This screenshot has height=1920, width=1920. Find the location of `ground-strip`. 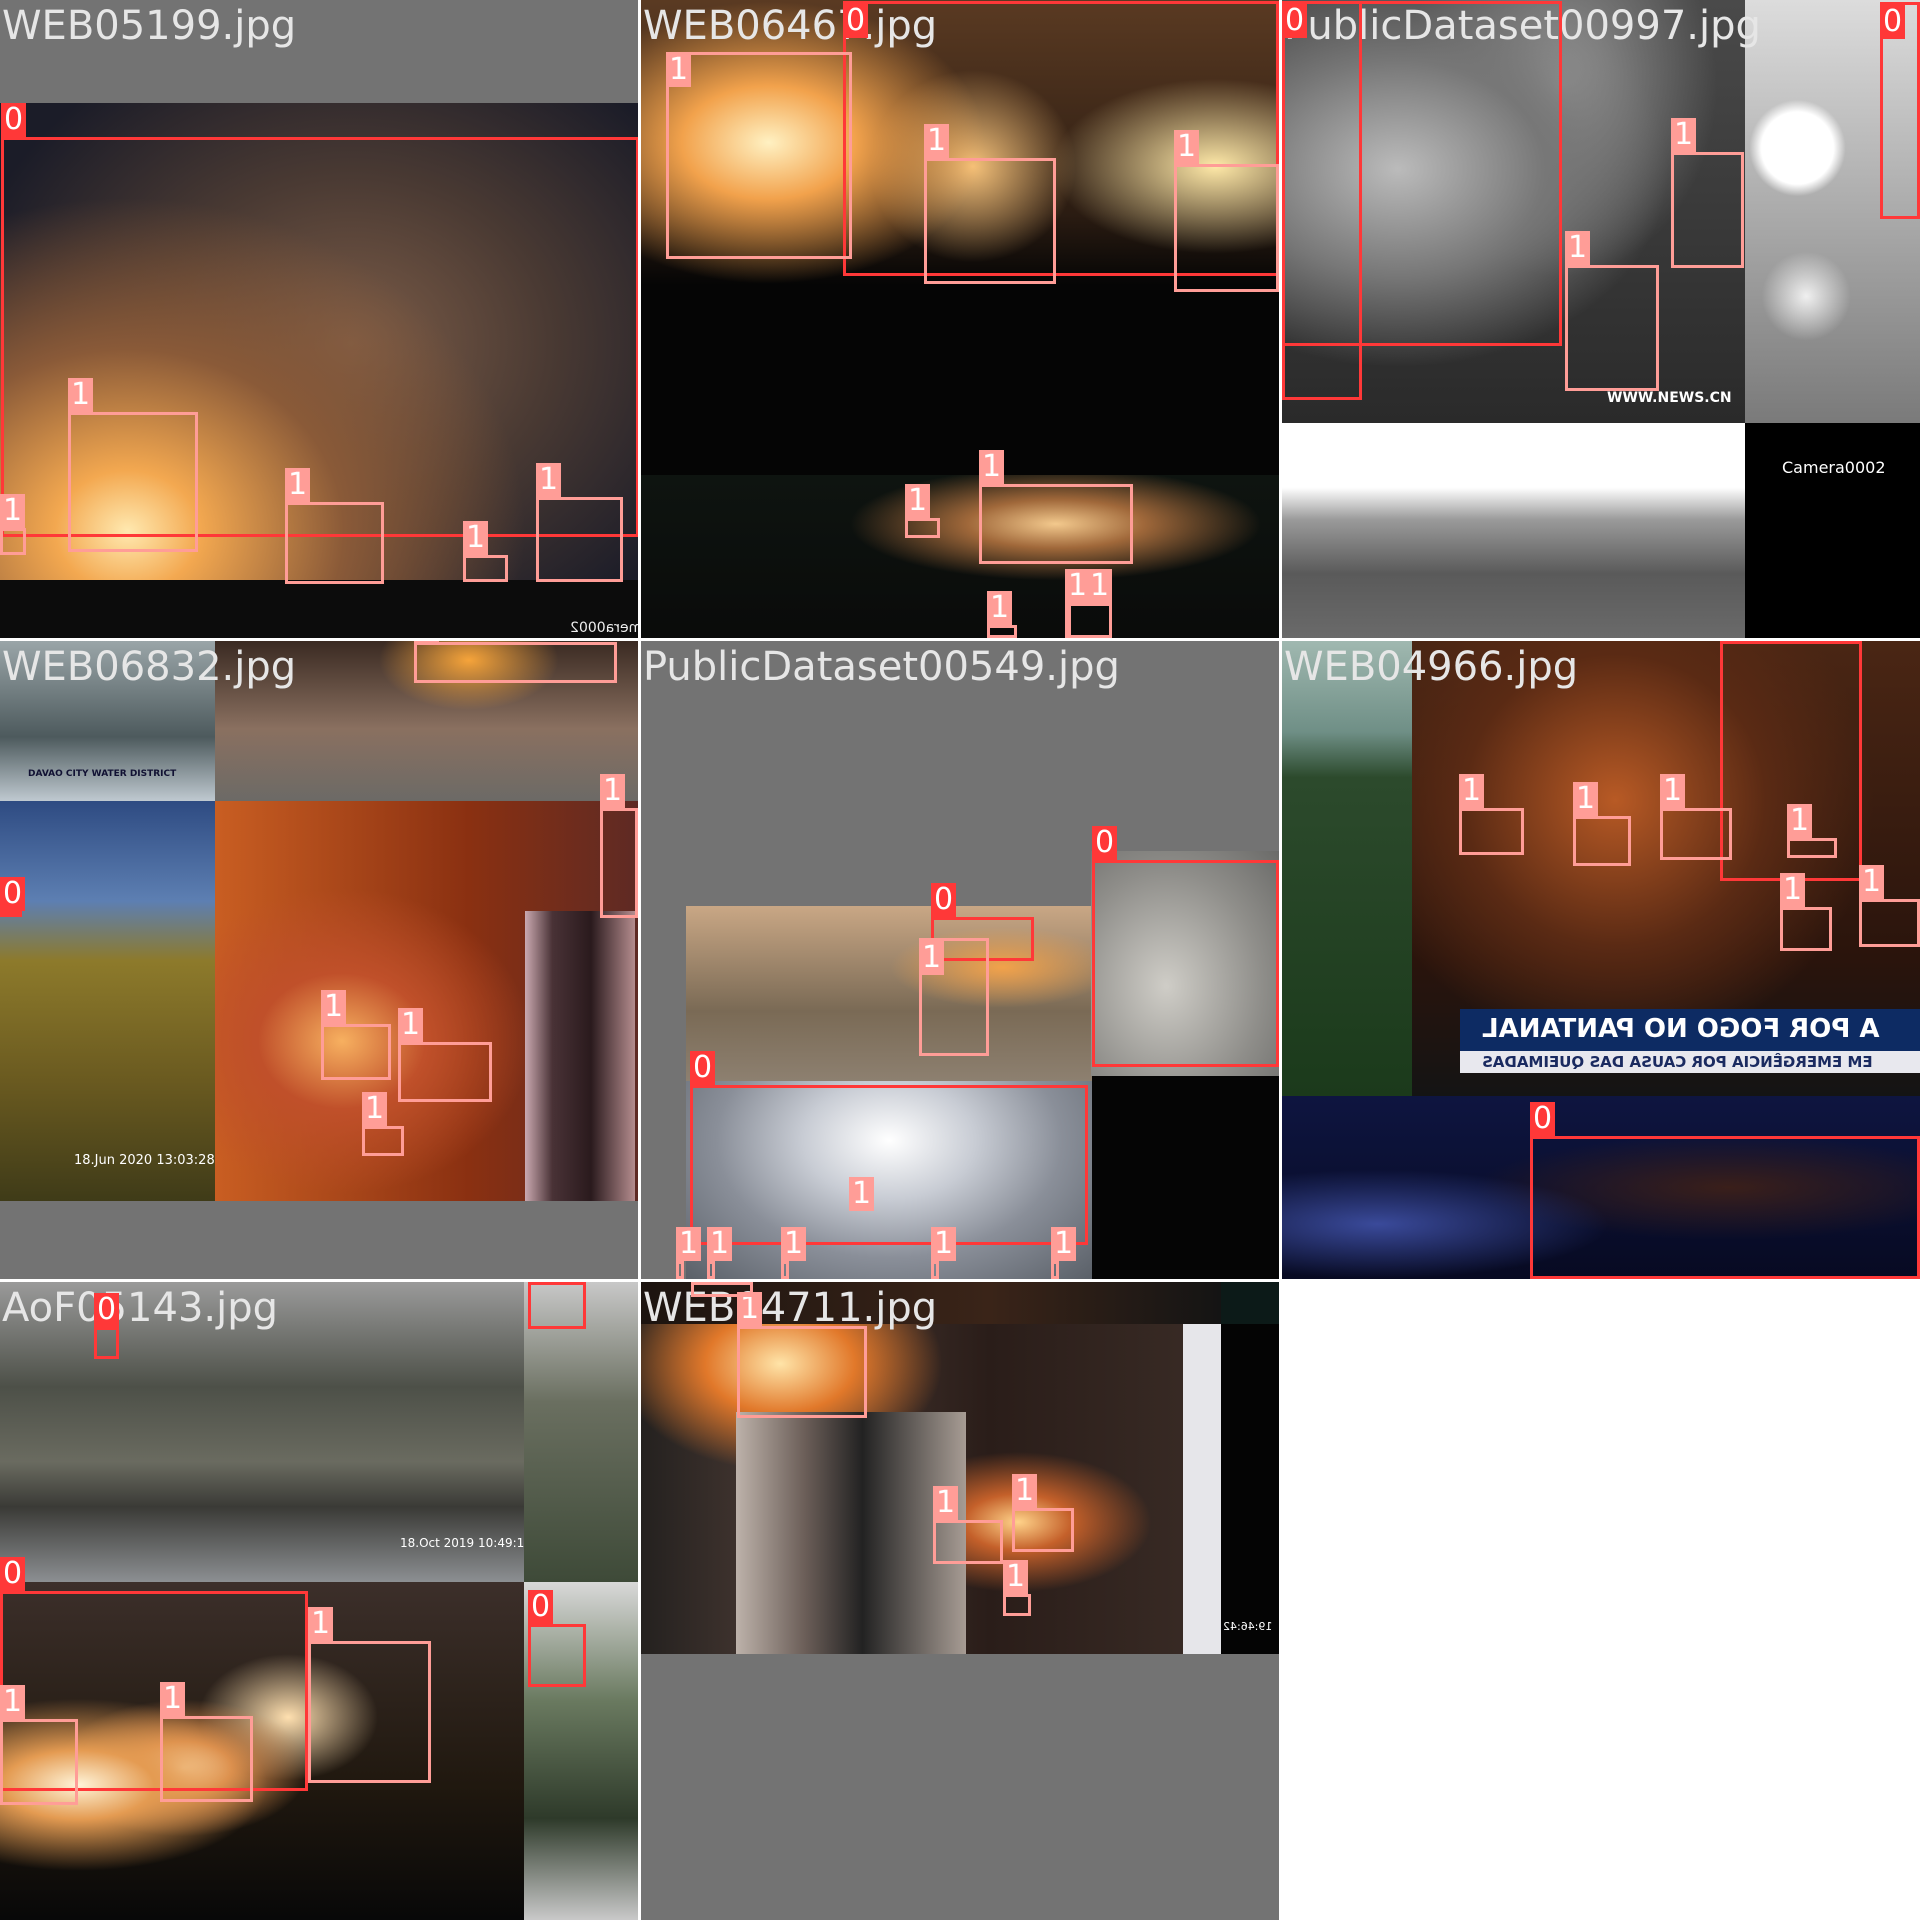

ground-strip is located at coordinates (319, 609).